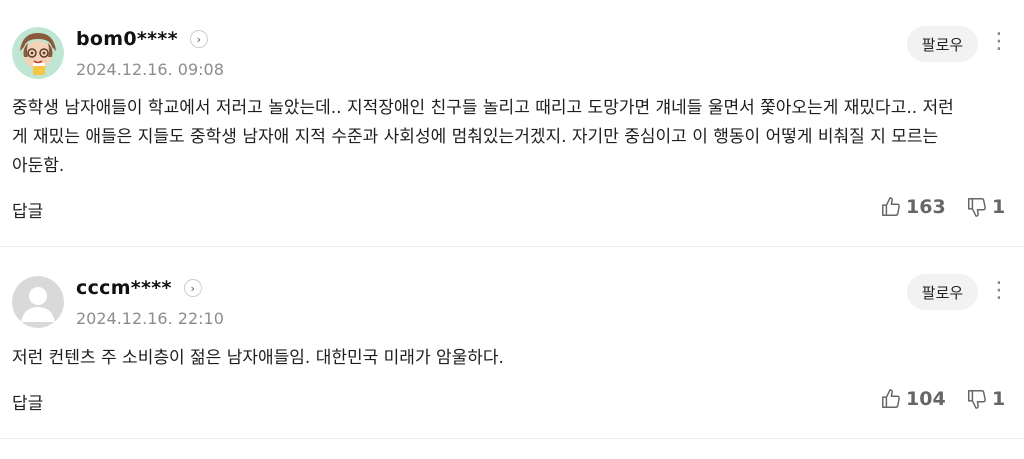  I want to click on username-row: cccm**** ›, so click(139, 288).